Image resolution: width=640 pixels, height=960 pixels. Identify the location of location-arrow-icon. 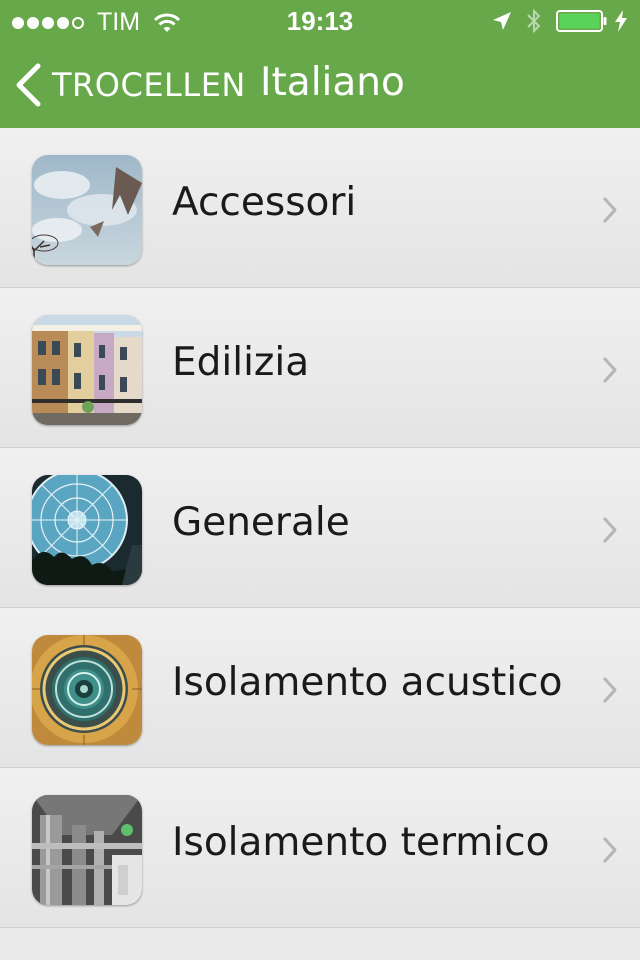
(502, 21).